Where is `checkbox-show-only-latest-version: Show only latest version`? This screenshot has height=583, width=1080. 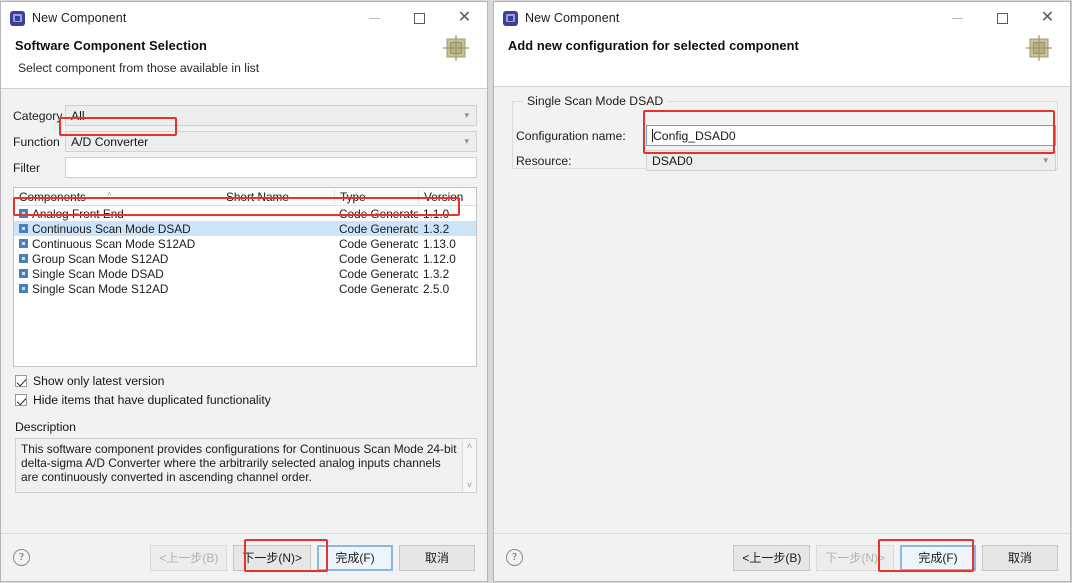 checkbox-show-only-latest-version: Show only latest version is located at coordinates (235, 381).